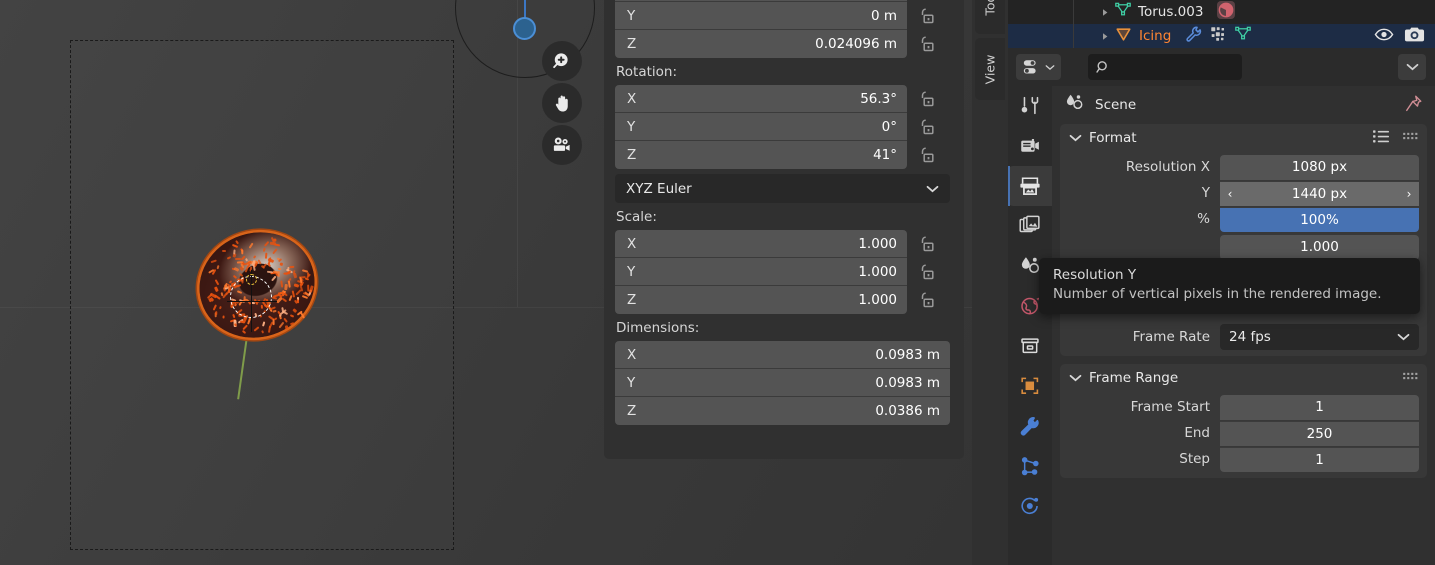  Describe the element at coordinates (782, 411) in the screenshot. I see `dimensions-z-field: Z 0.0386 m` at that location.